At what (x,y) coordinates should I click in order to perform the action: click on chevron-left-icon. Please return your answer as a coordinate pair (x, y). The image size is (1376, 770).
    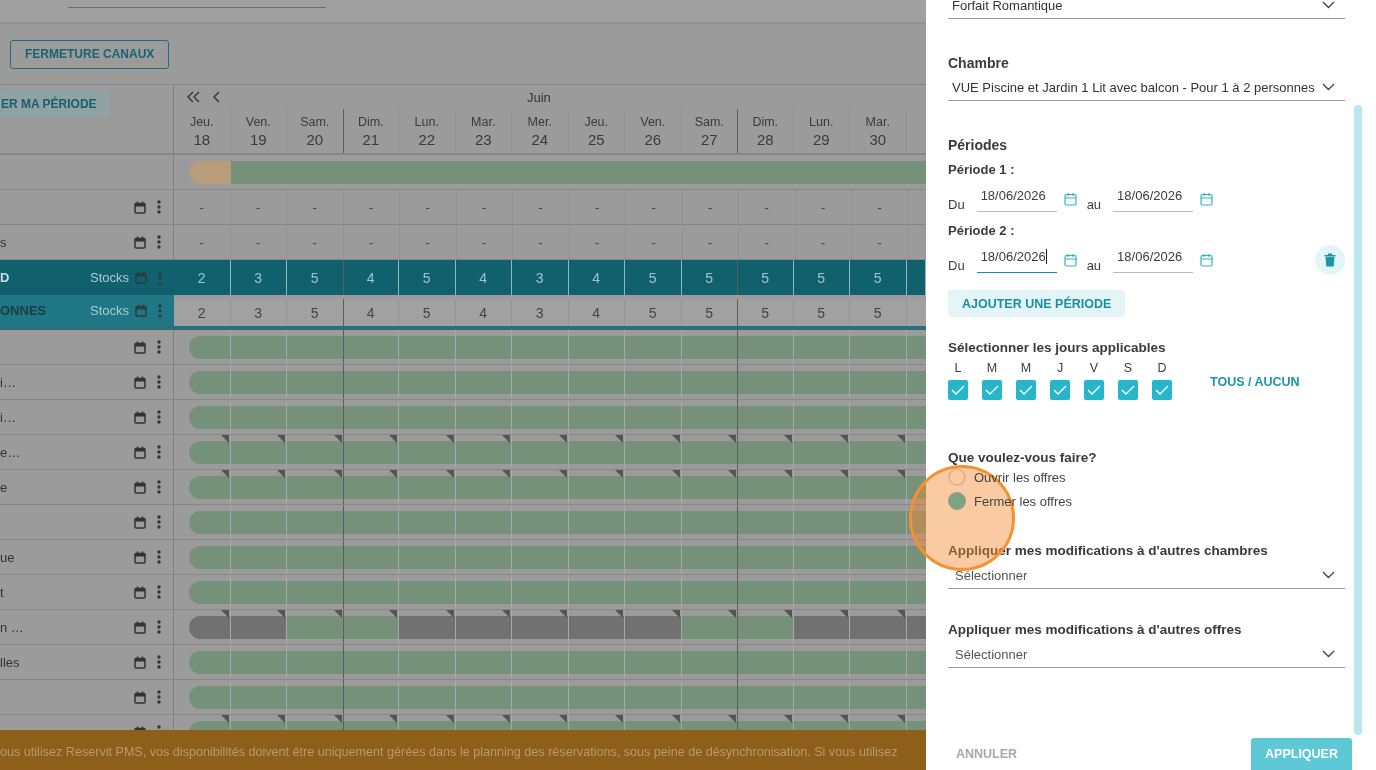
    Looking at the image, I should click on (216, 97).